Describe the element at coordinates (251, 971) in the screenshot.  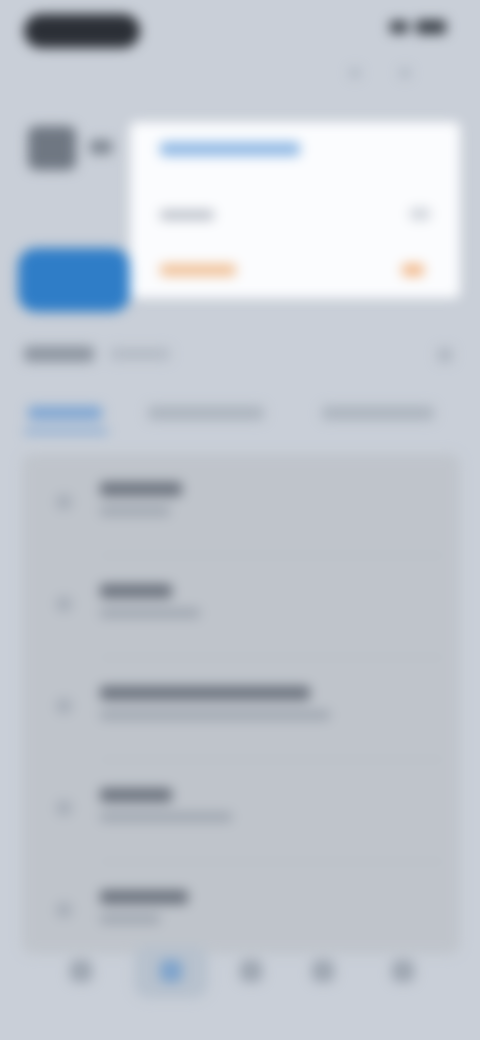
I see `list-icon` at that location.